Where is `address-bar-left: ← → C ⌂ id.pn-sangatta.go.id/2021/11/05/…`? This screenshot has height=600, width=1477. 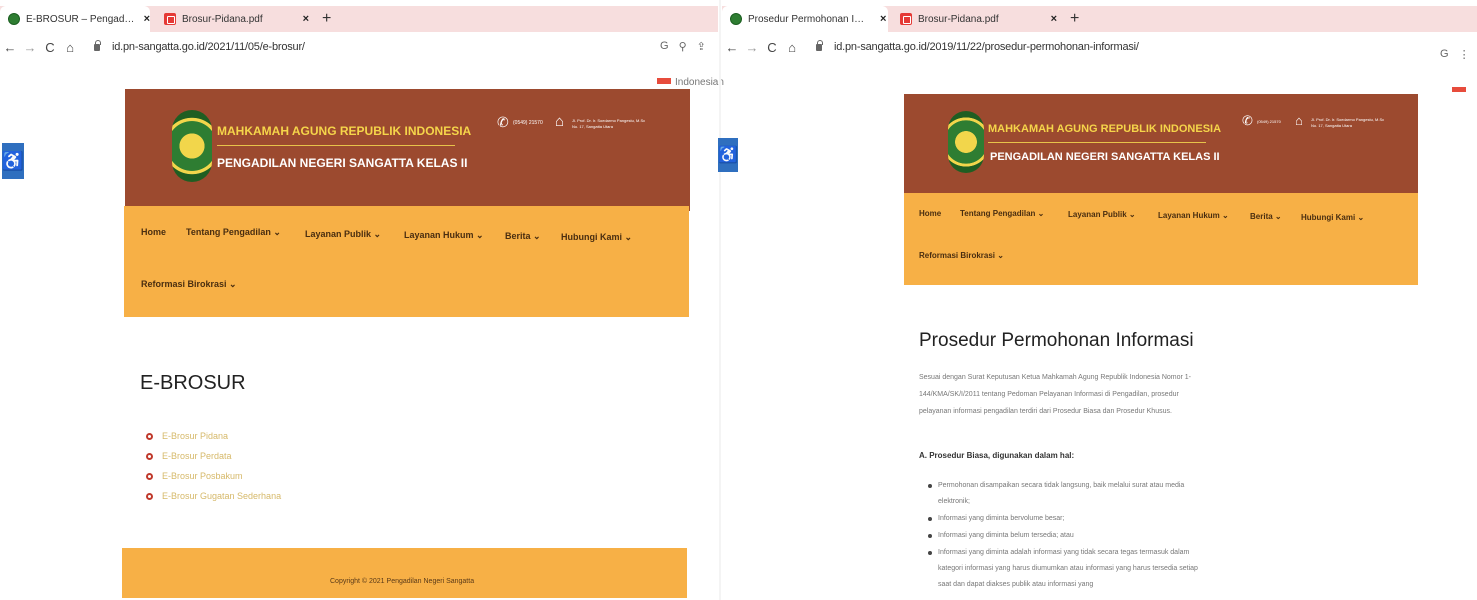 address-bar-left: ← → C ⌂ id.pn-sangatta.go.id/2021/11/05/… is located at coordinates (359, 47).